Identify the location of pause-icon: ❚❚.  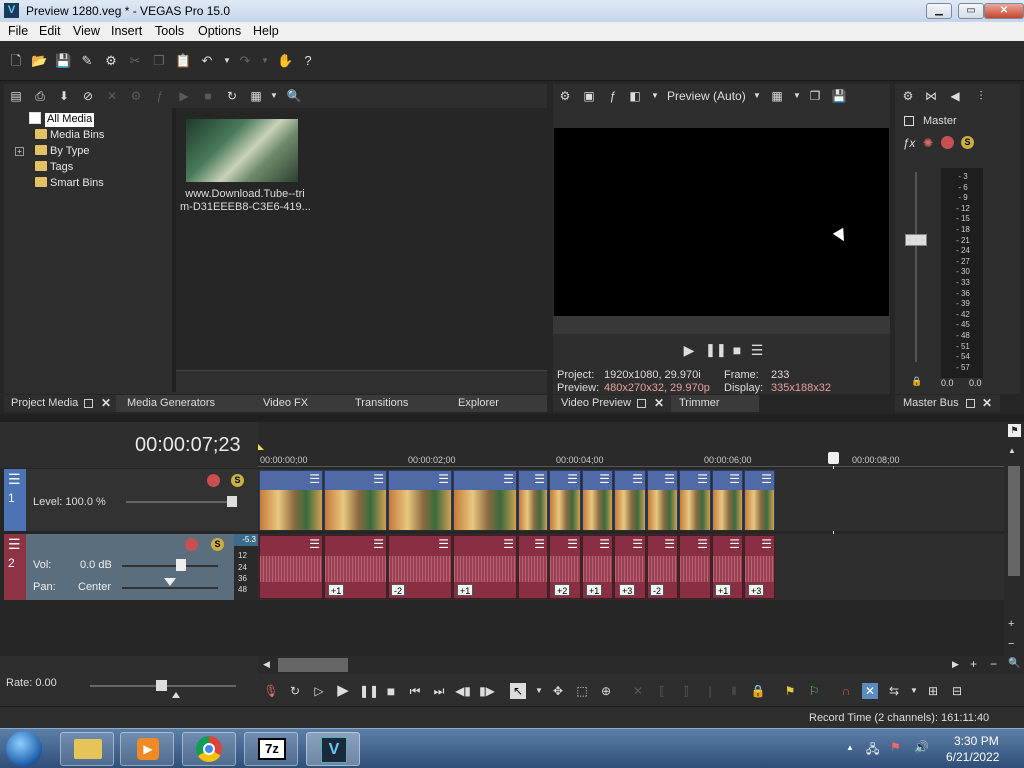
(369, 691).